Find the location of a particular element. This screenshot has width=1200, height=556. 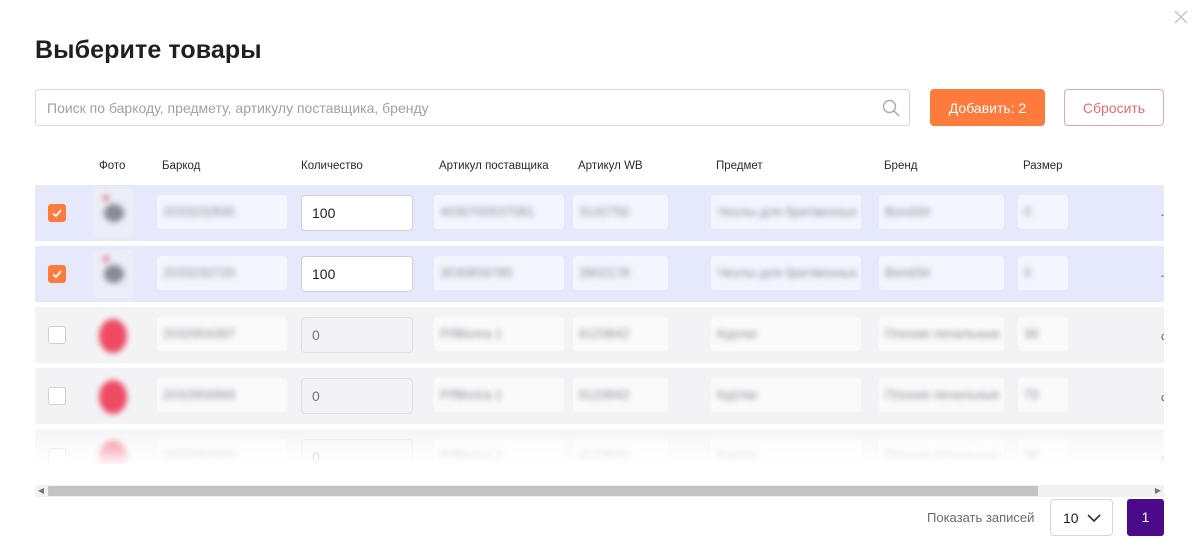

cell-wb-code: 3902178 is located at coordinates (620, 273).